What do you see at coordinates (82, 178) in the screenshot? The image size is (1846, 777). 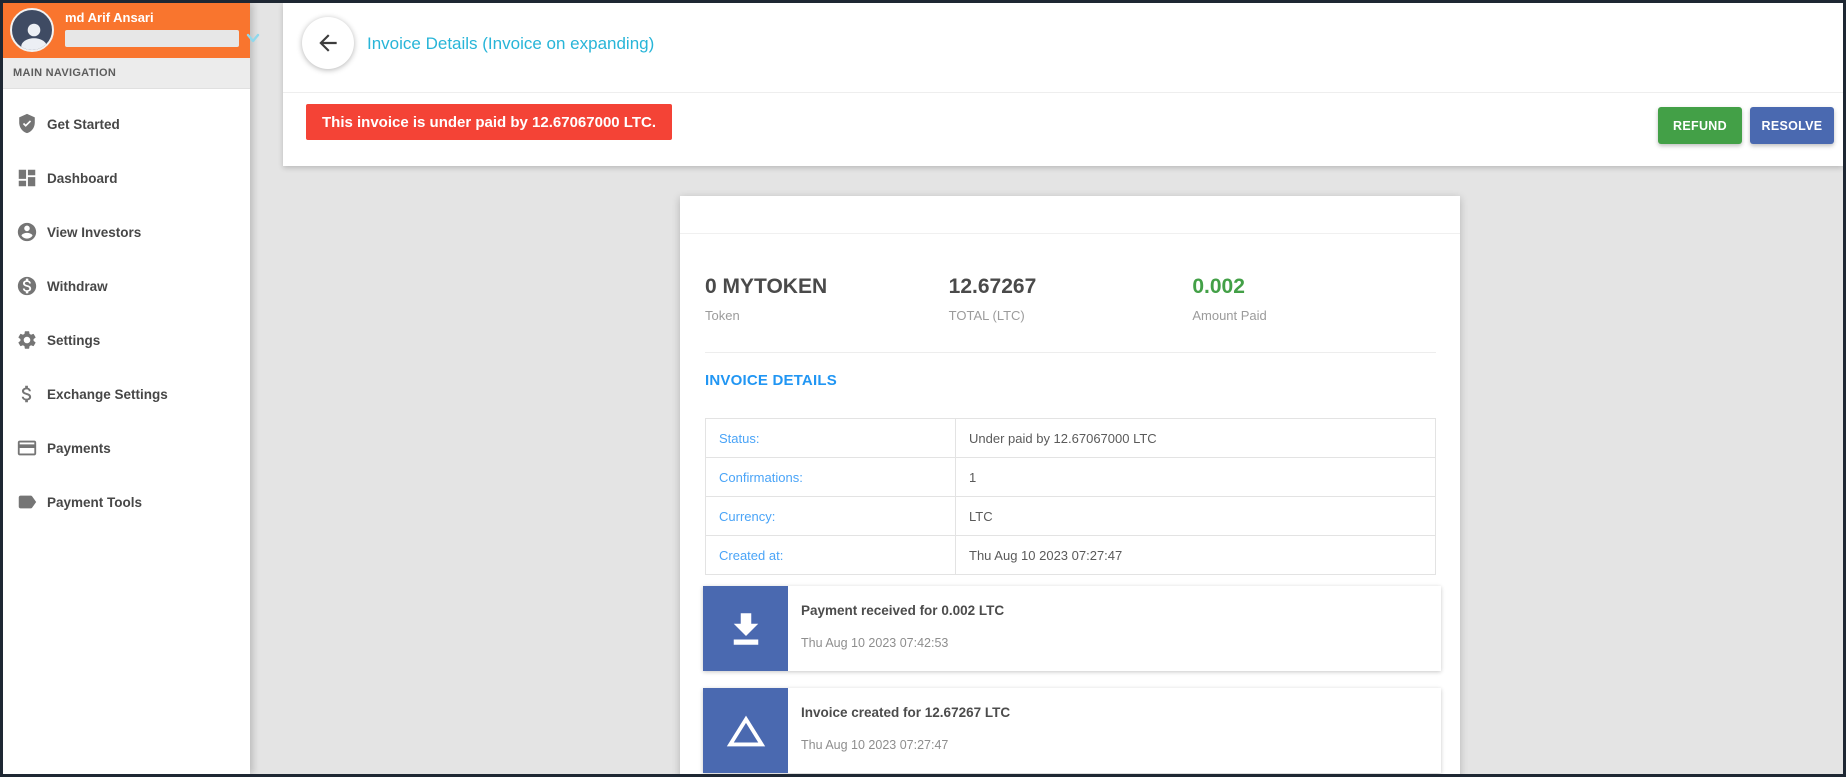 I see `sidebar-item-label: Dashboard` at bounding box center [82, 178].